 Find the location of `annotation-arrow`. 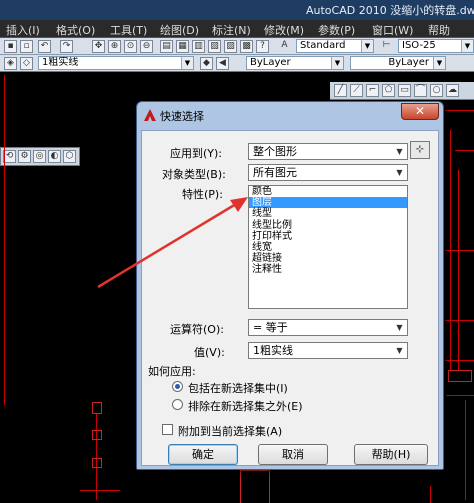

annotation-arrow is located at coordinates (172, 243).